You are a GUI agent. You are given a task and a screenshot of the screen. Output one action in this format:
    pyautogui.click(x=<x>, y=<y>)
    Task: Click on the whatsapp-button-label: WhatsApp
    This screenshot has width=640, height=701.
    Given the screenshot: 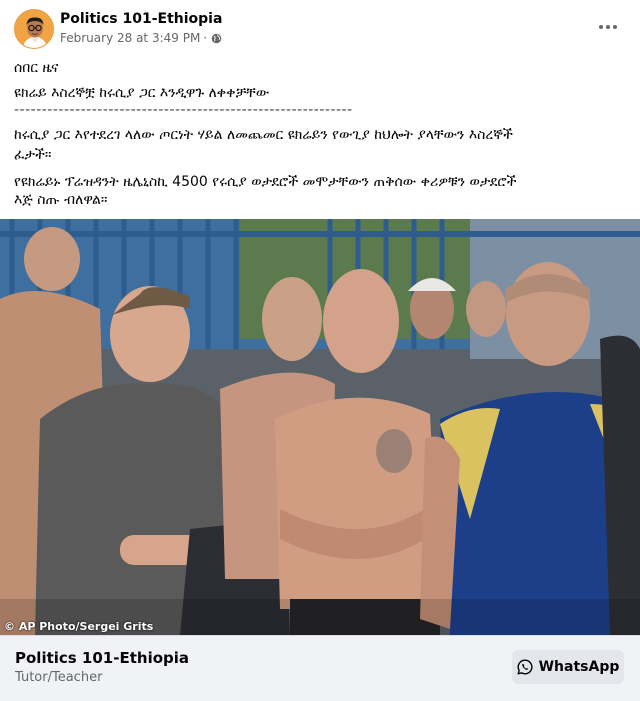 What is the action you would take?
    pyautogui.click(x=579, y=667)
    